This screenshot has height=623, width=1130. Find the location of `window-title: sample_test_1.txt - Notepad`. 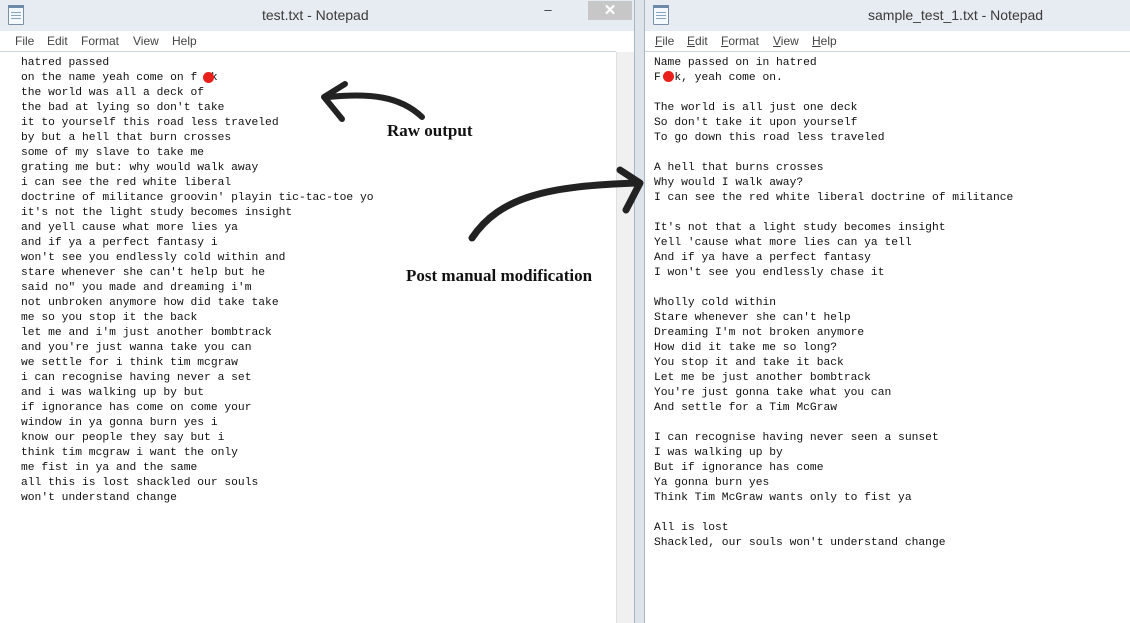

window-title: sample_test_1.txt - Notepad is located at coordinates (956, 15).